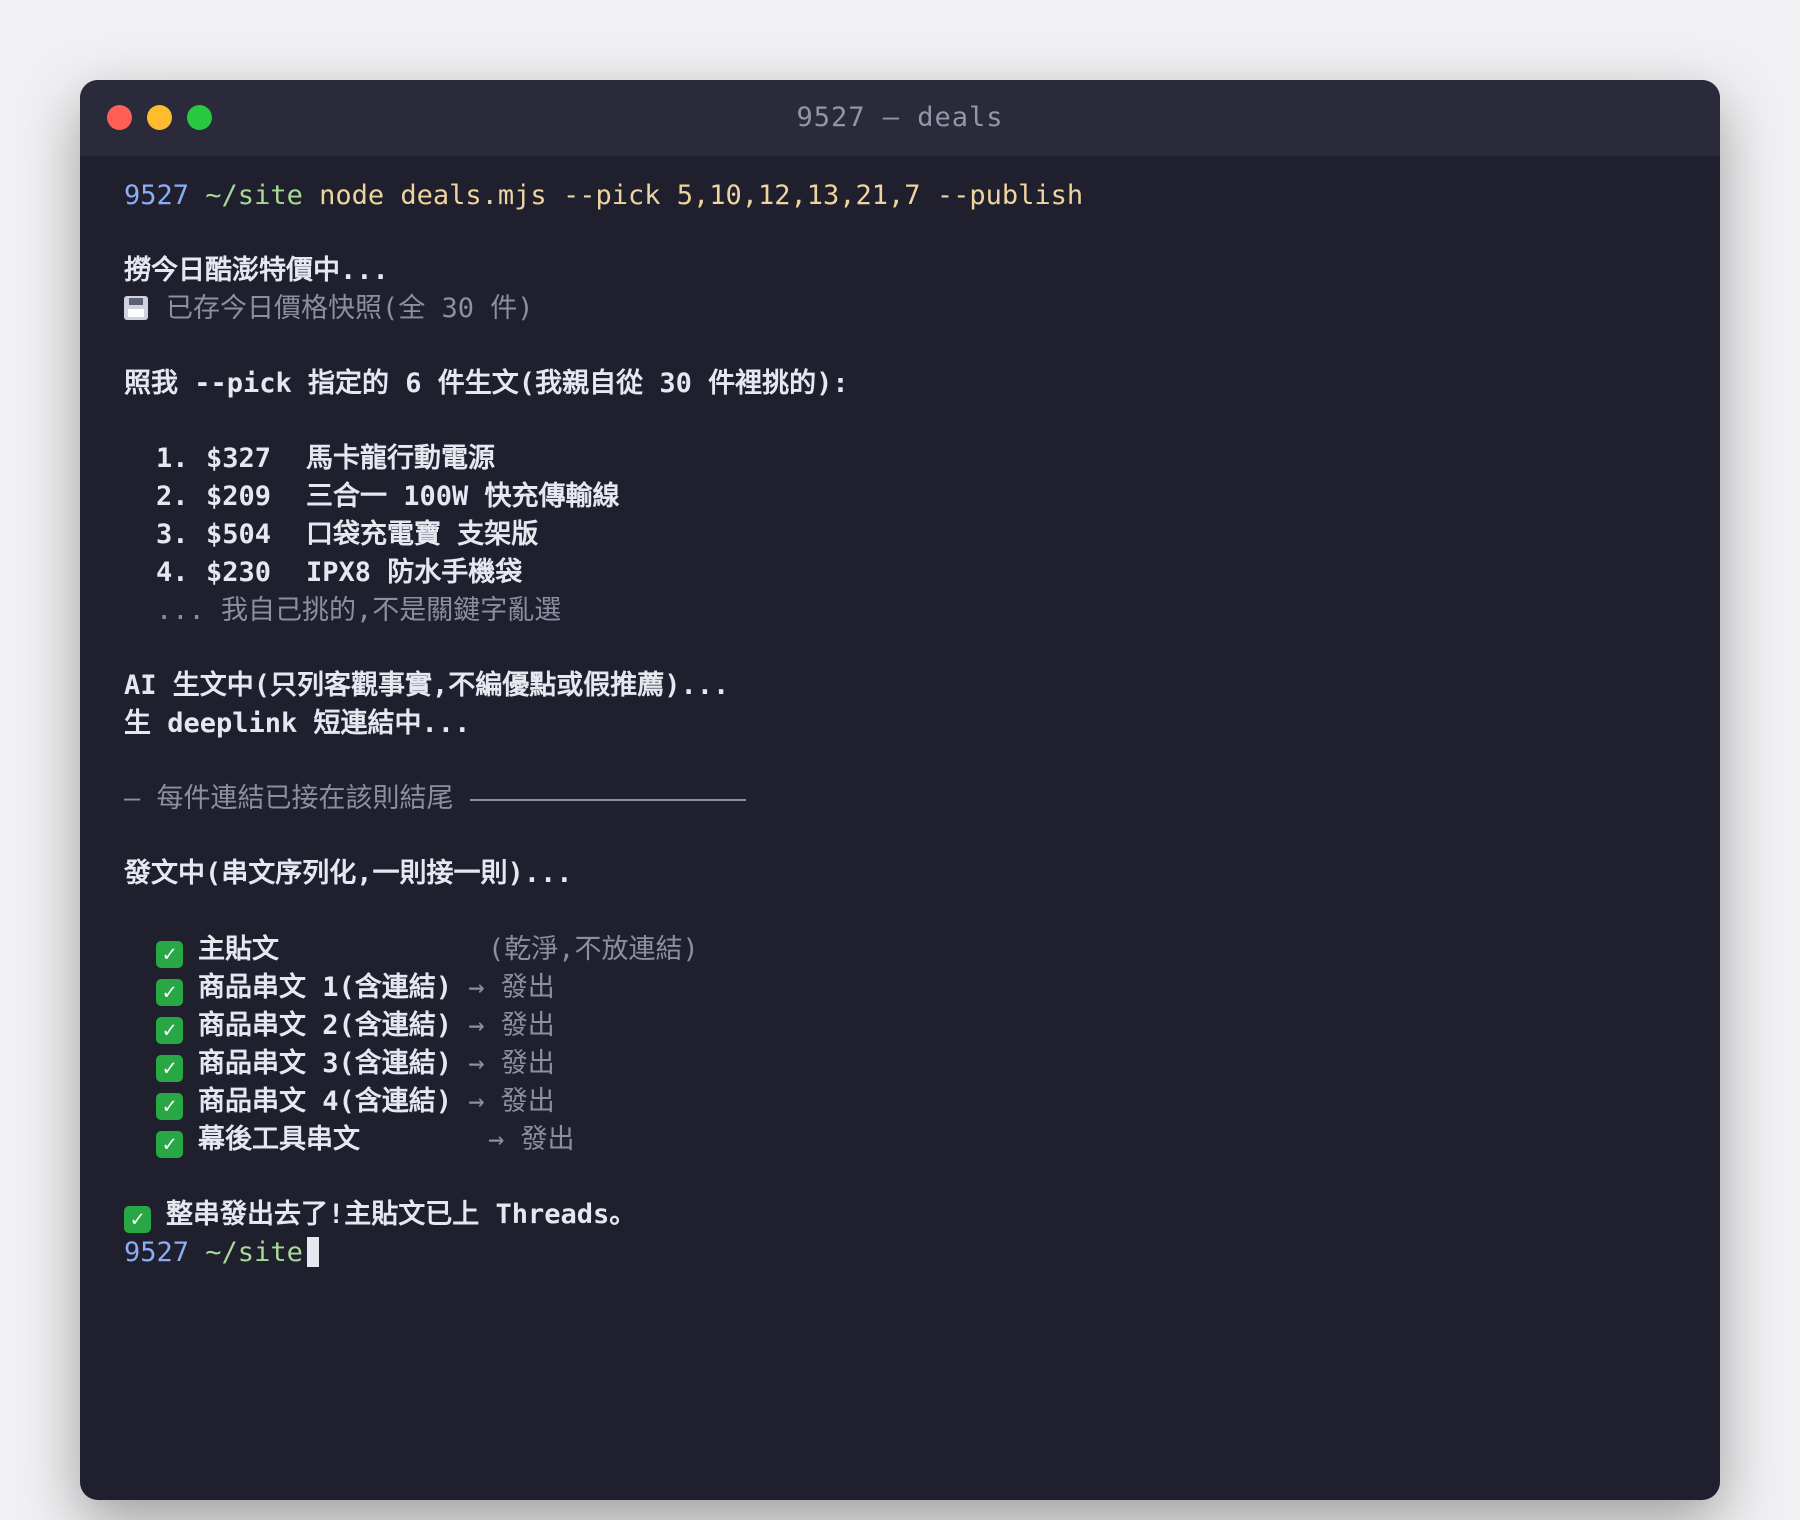 The height and width of the screenshot is (1520, 1800). Describe the element at coordinates (350, 308) in the screenshot. I see `snapshot-text: 已存今日價格快照(全 30 件)` at that location.